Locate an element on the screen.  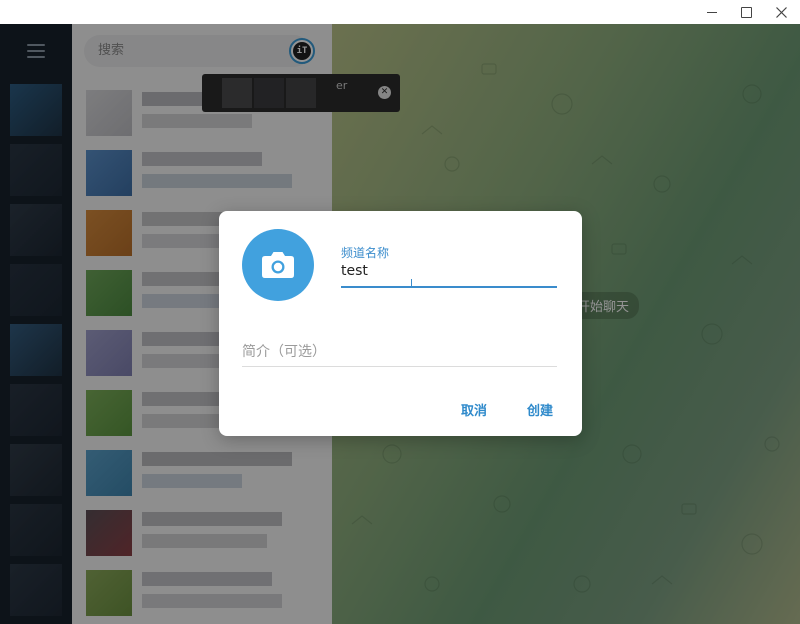
camera-icon is located at coordinates (278, 265).